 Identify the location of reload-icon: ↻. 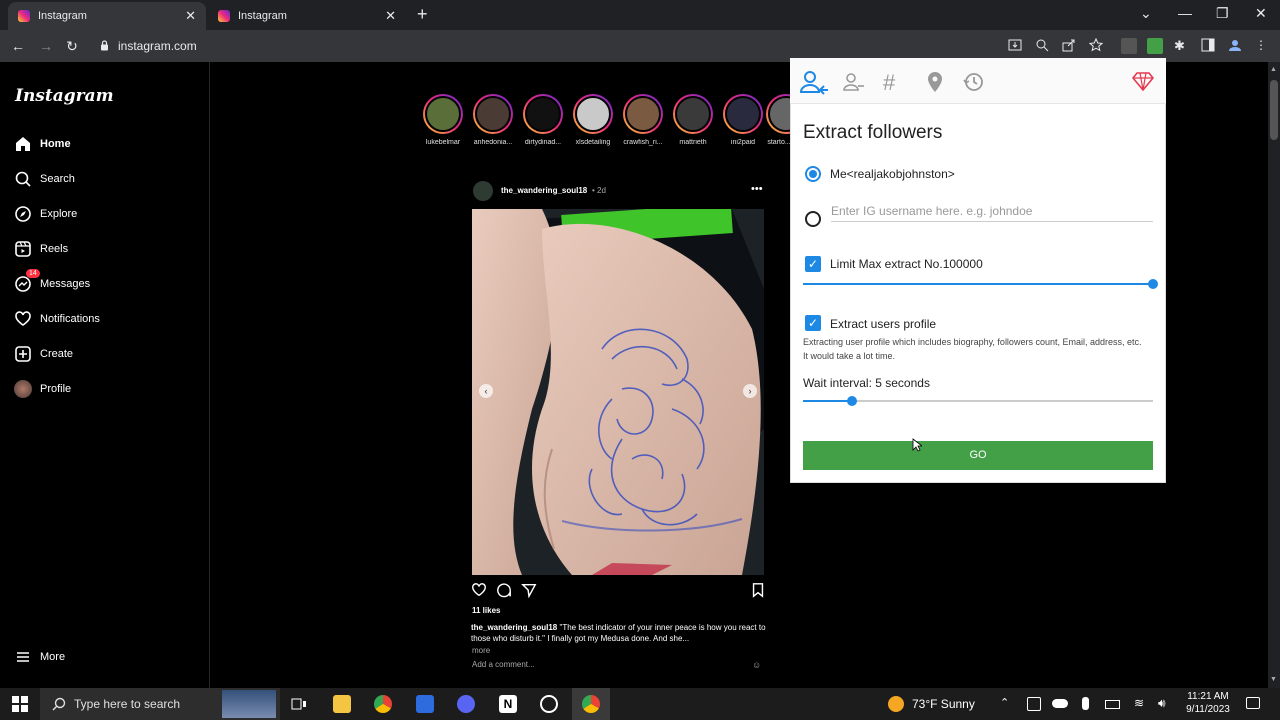
(72, 46).